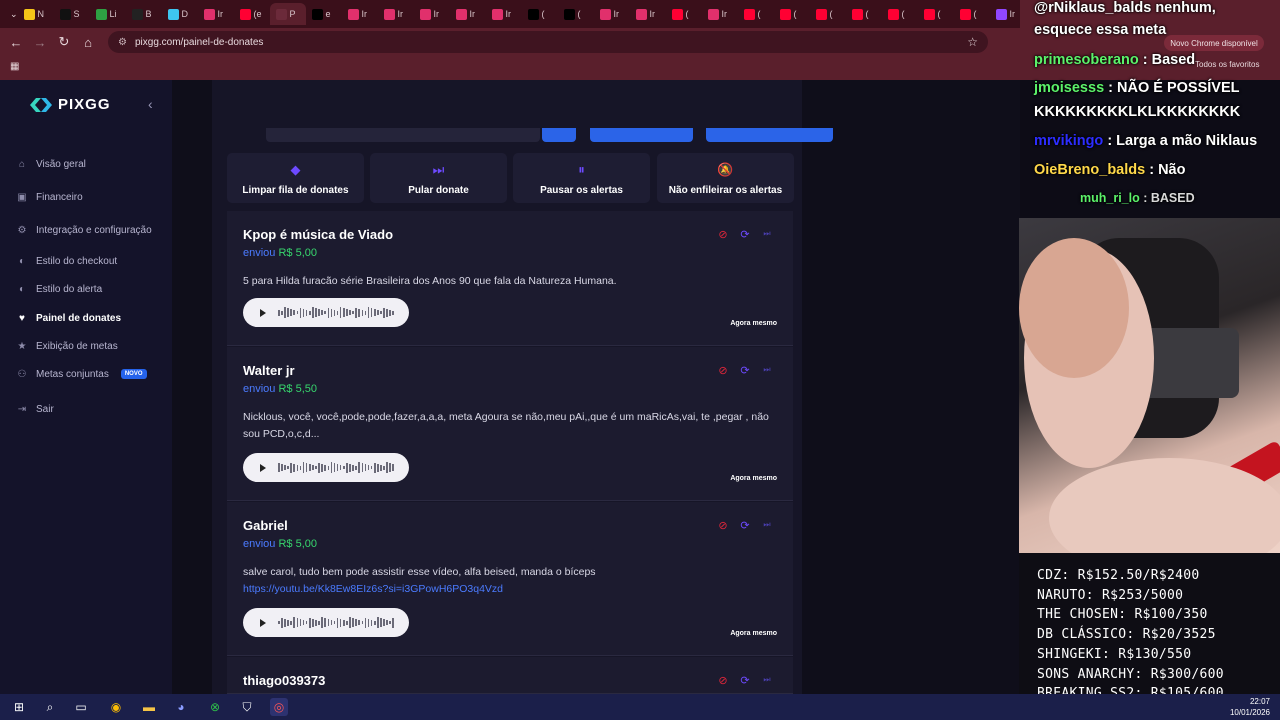  I want to click on browser-tab: N, so click(36, 14).